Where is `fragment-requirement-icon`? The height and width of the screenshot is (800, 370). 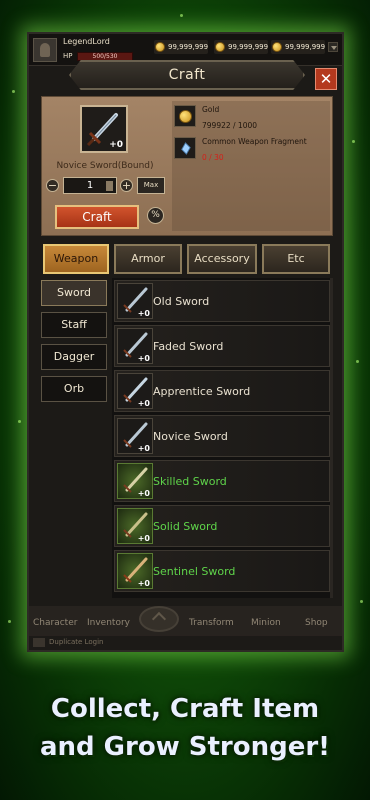
fragment-requirement-icon is located at coordinates (185, 148).